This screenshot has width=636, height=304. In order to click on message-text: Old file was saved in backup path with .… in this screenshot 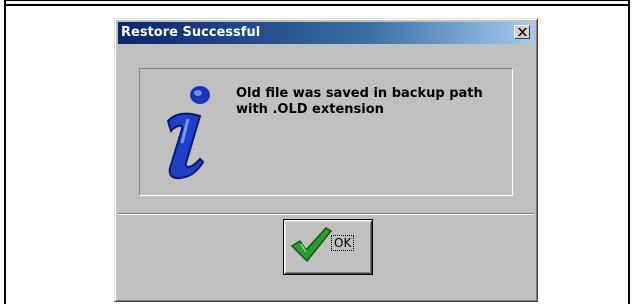, I will do `click(359, 101)`.